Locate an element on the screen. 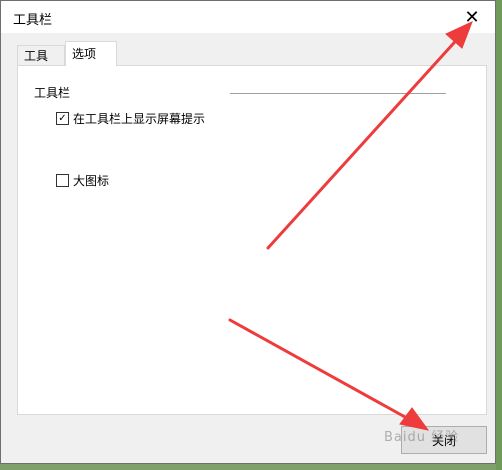 This screenshot has width=502, height=470. option-large-icons: 大图标 is located at coordinates (82, 180).